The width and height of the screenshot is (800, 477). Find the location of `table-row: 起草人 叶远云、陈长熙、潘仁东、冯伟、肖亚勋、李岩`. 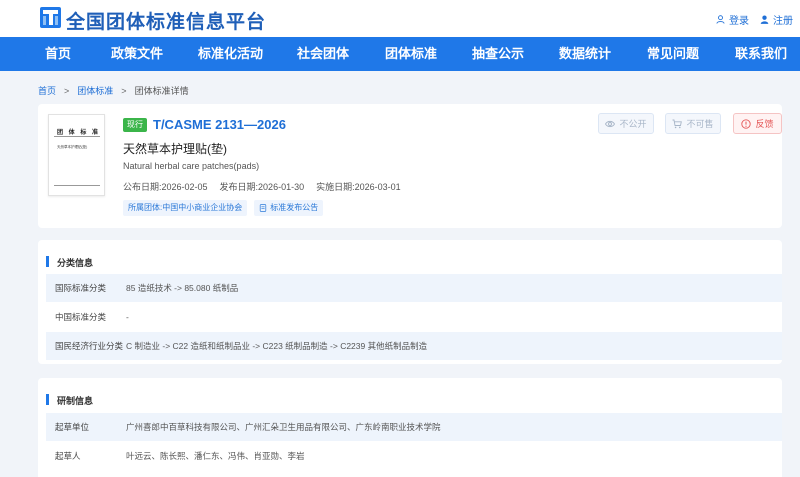

table-row: 起草人 叶远云、陈长熙、潘仁东、冯伟、肖亚勋、李岩 is located at coordinates (414, 456).